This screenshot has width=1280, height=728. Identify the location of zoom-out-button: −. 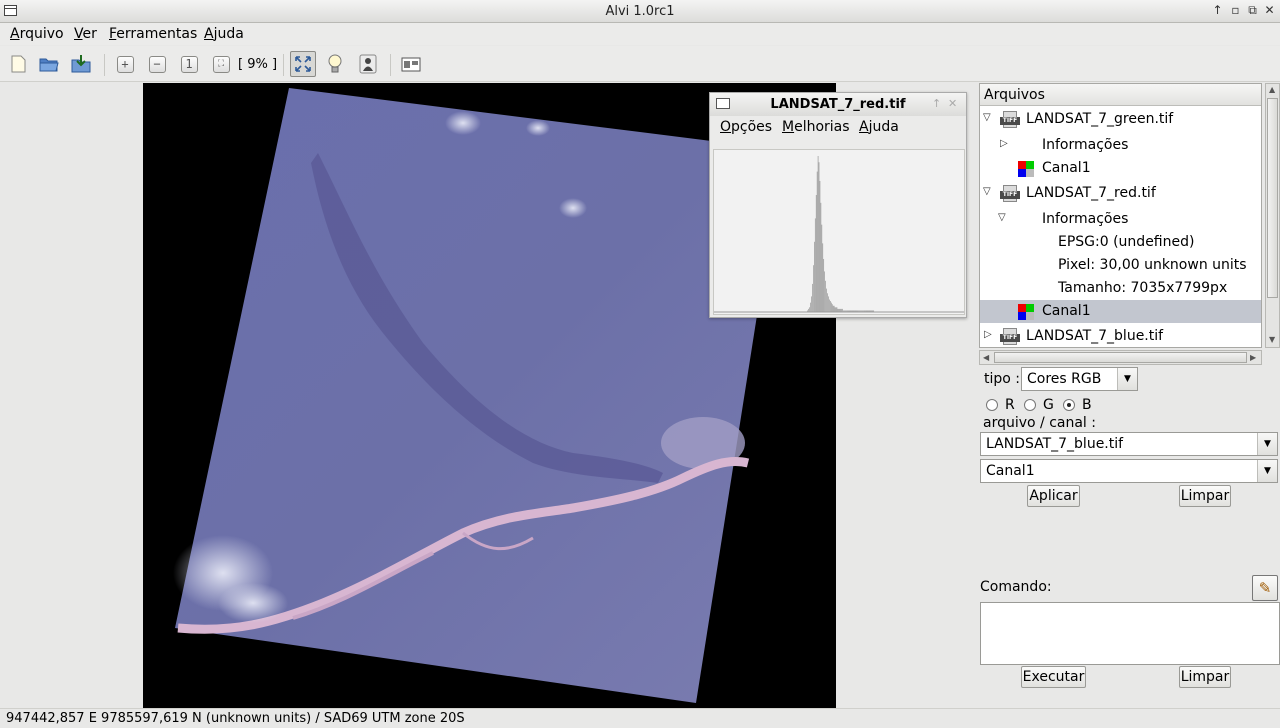
(157, 64).